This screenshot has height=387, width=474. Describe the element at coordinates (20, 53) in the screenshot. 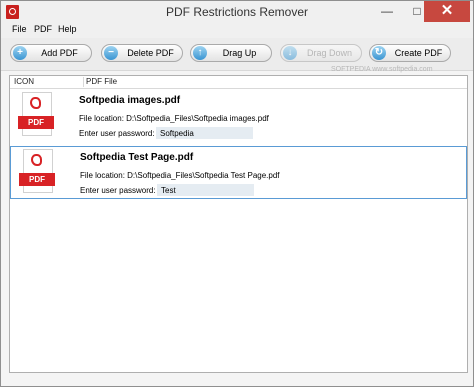

I see `add-icon: +` at that location.